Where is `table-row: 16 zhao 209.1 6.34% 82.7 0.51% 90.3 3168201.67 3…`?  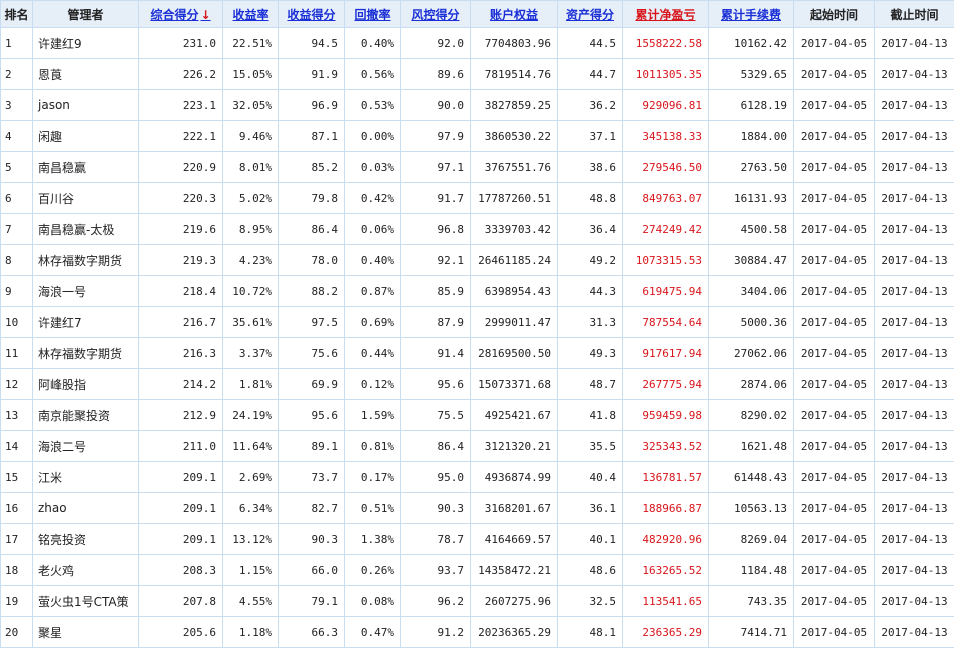
table-row: 16 zhao 209.1 6.34% 82.7 0.51% 90.3 3168201.67 3… is located at coordinates (477, 508).